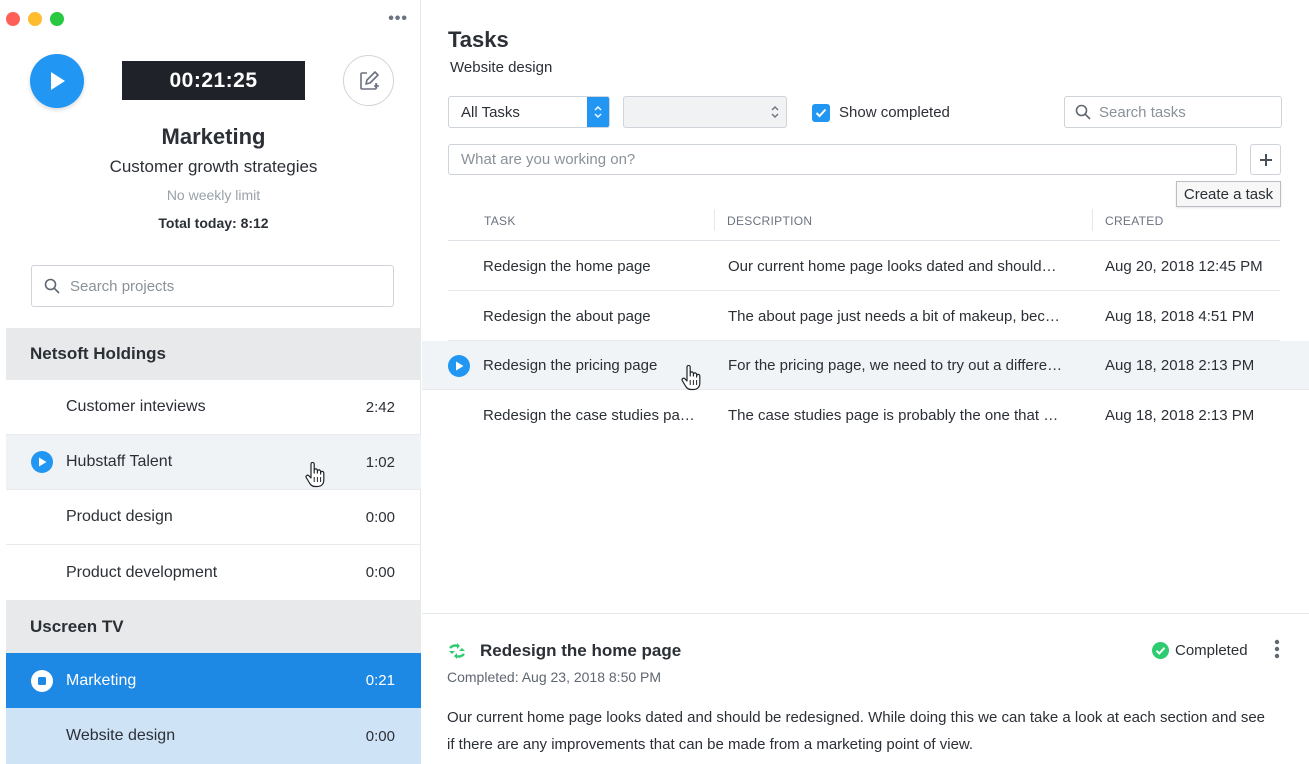  What do you see at coordinates (213, 354) in the screenshot?
I see `org-header-netsoft: Netsoft Holdings` at bounding box center [213, 354].